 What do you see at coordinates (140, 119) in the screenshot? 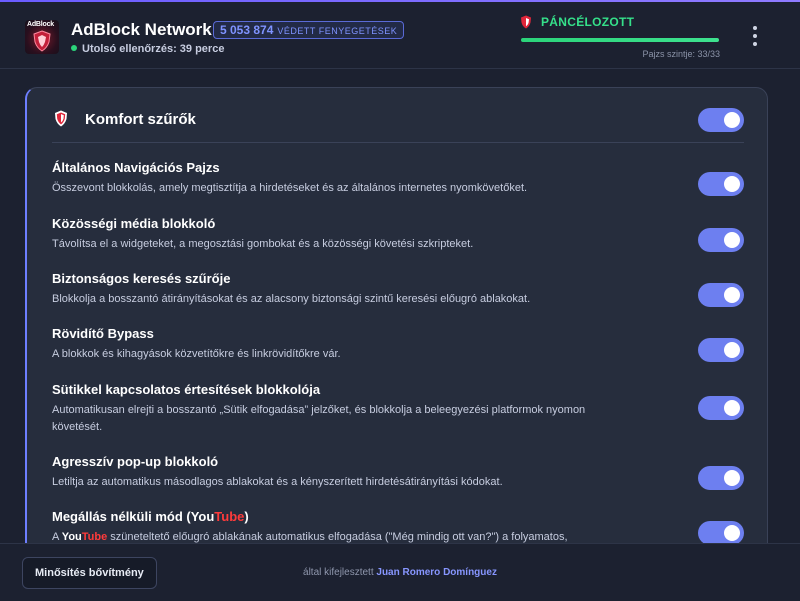
I see `card-title: Komfort szűrők` at bounding box center [140, 119].